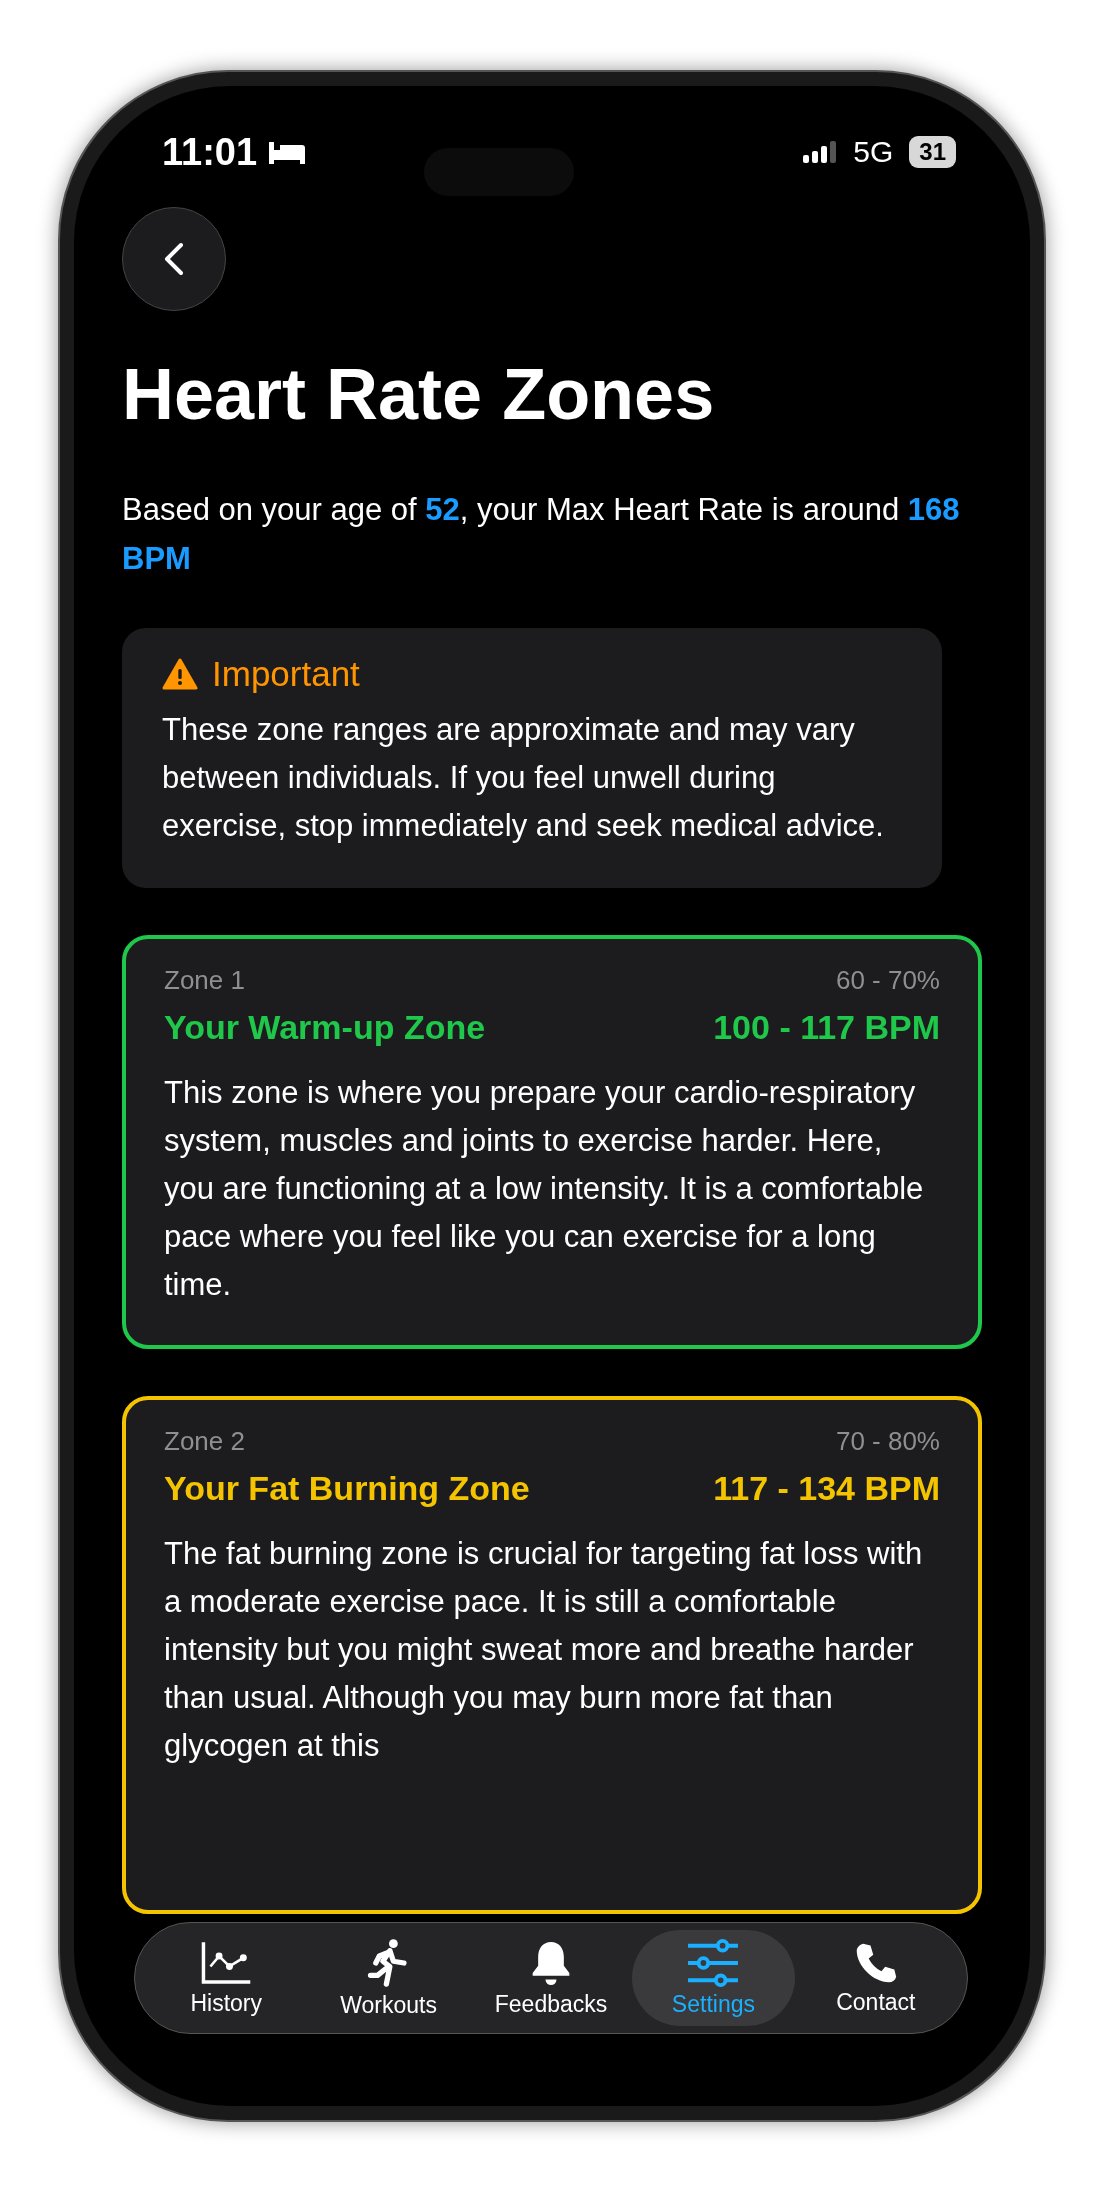 This screenshot has width=1100, height=2200. Describe the element at coordinates (347, 1489) in the screenshot. I see `zone-name: Your Fat Burning Zone` at that location.